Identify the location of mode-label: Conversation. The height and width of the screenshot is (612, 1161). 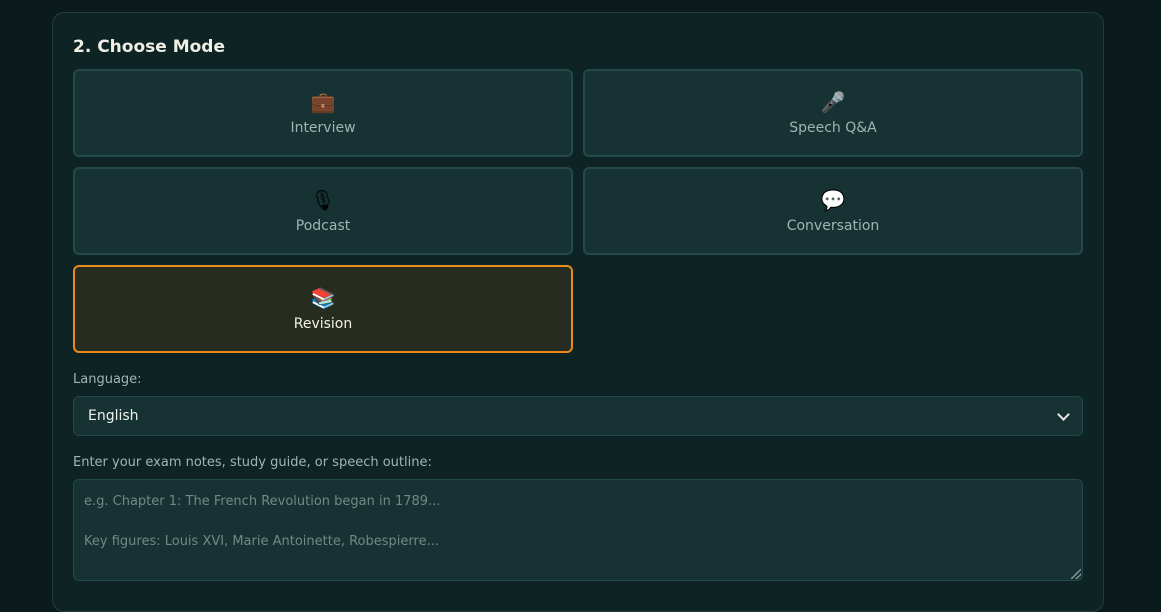
(833, 226).